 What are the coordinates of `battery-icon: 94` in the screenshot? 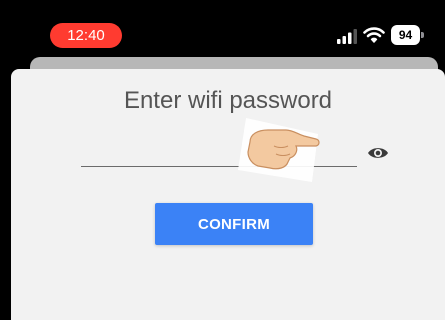 It's located at (408, 35).